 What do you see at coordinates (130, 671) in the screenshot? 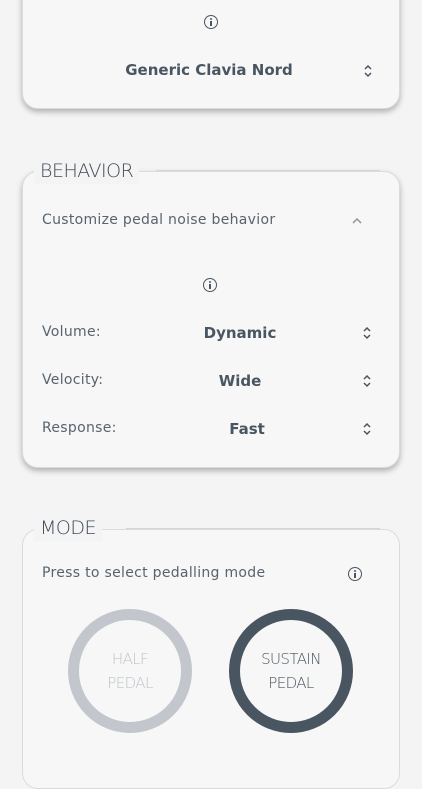
I see `half-pedal-button: HALF PEDAL` at bounding box center [130, 671].